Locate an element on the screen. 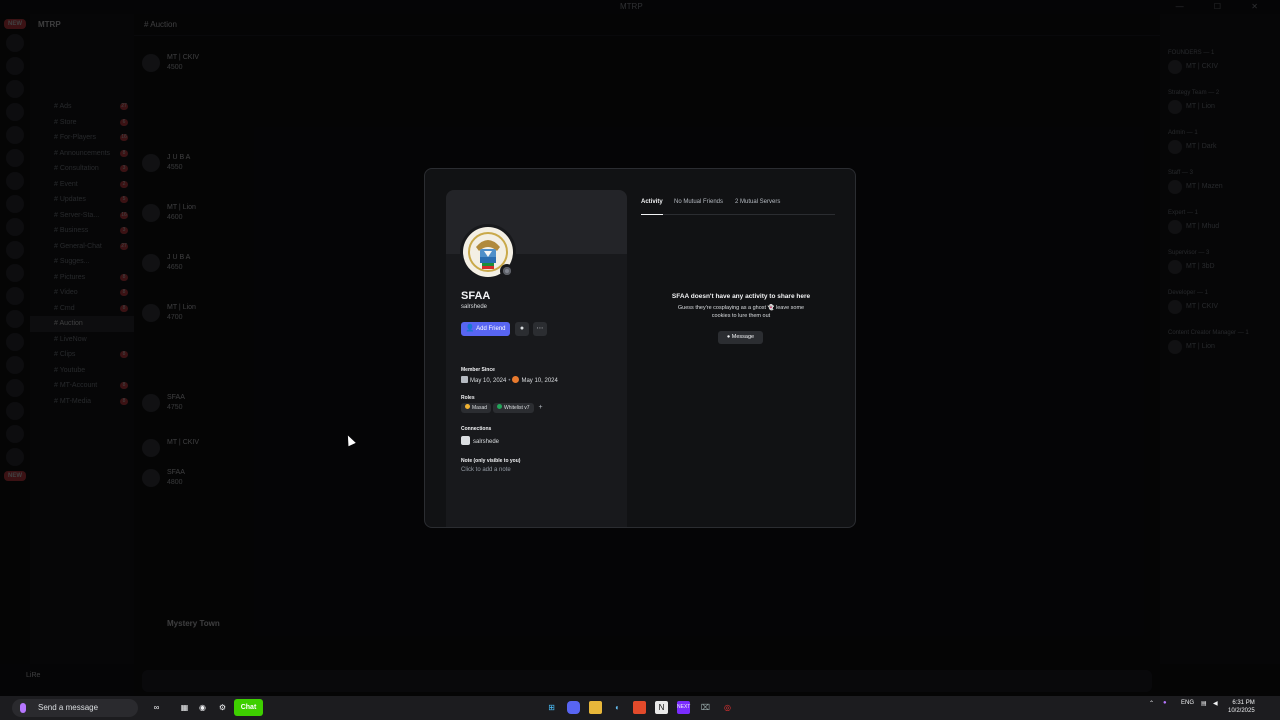  username: salrshede is located at coordinates (474, 307).